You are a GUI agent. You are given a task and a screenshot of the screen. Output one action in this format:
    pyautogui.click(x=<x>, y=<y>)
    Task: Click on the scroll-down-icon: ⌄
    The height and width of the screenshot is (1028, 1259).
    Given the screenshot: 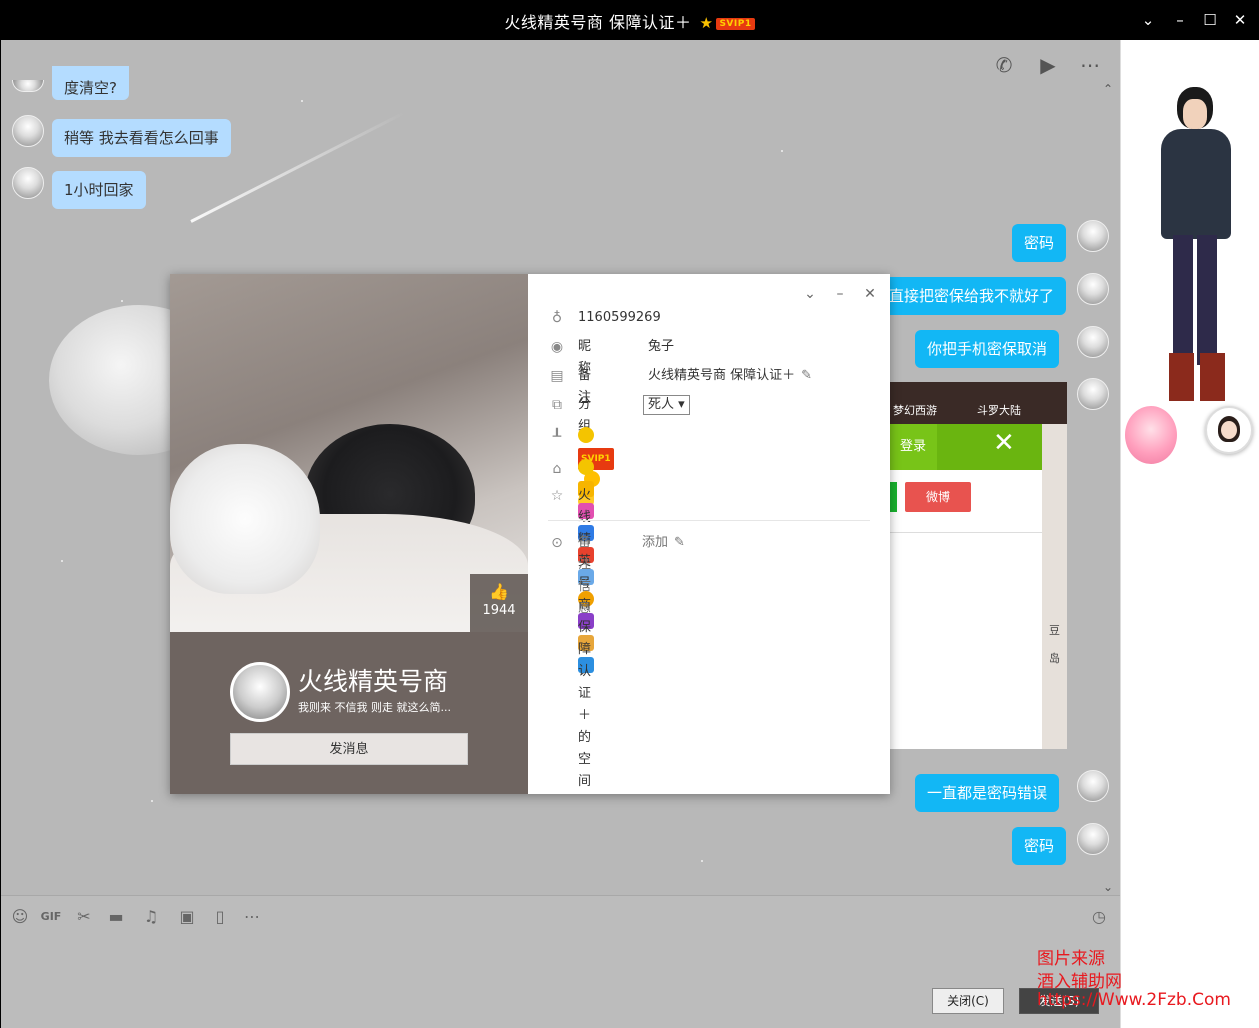 What is the action you would take?
    pyautogui.click(x=1108, y=884)
    